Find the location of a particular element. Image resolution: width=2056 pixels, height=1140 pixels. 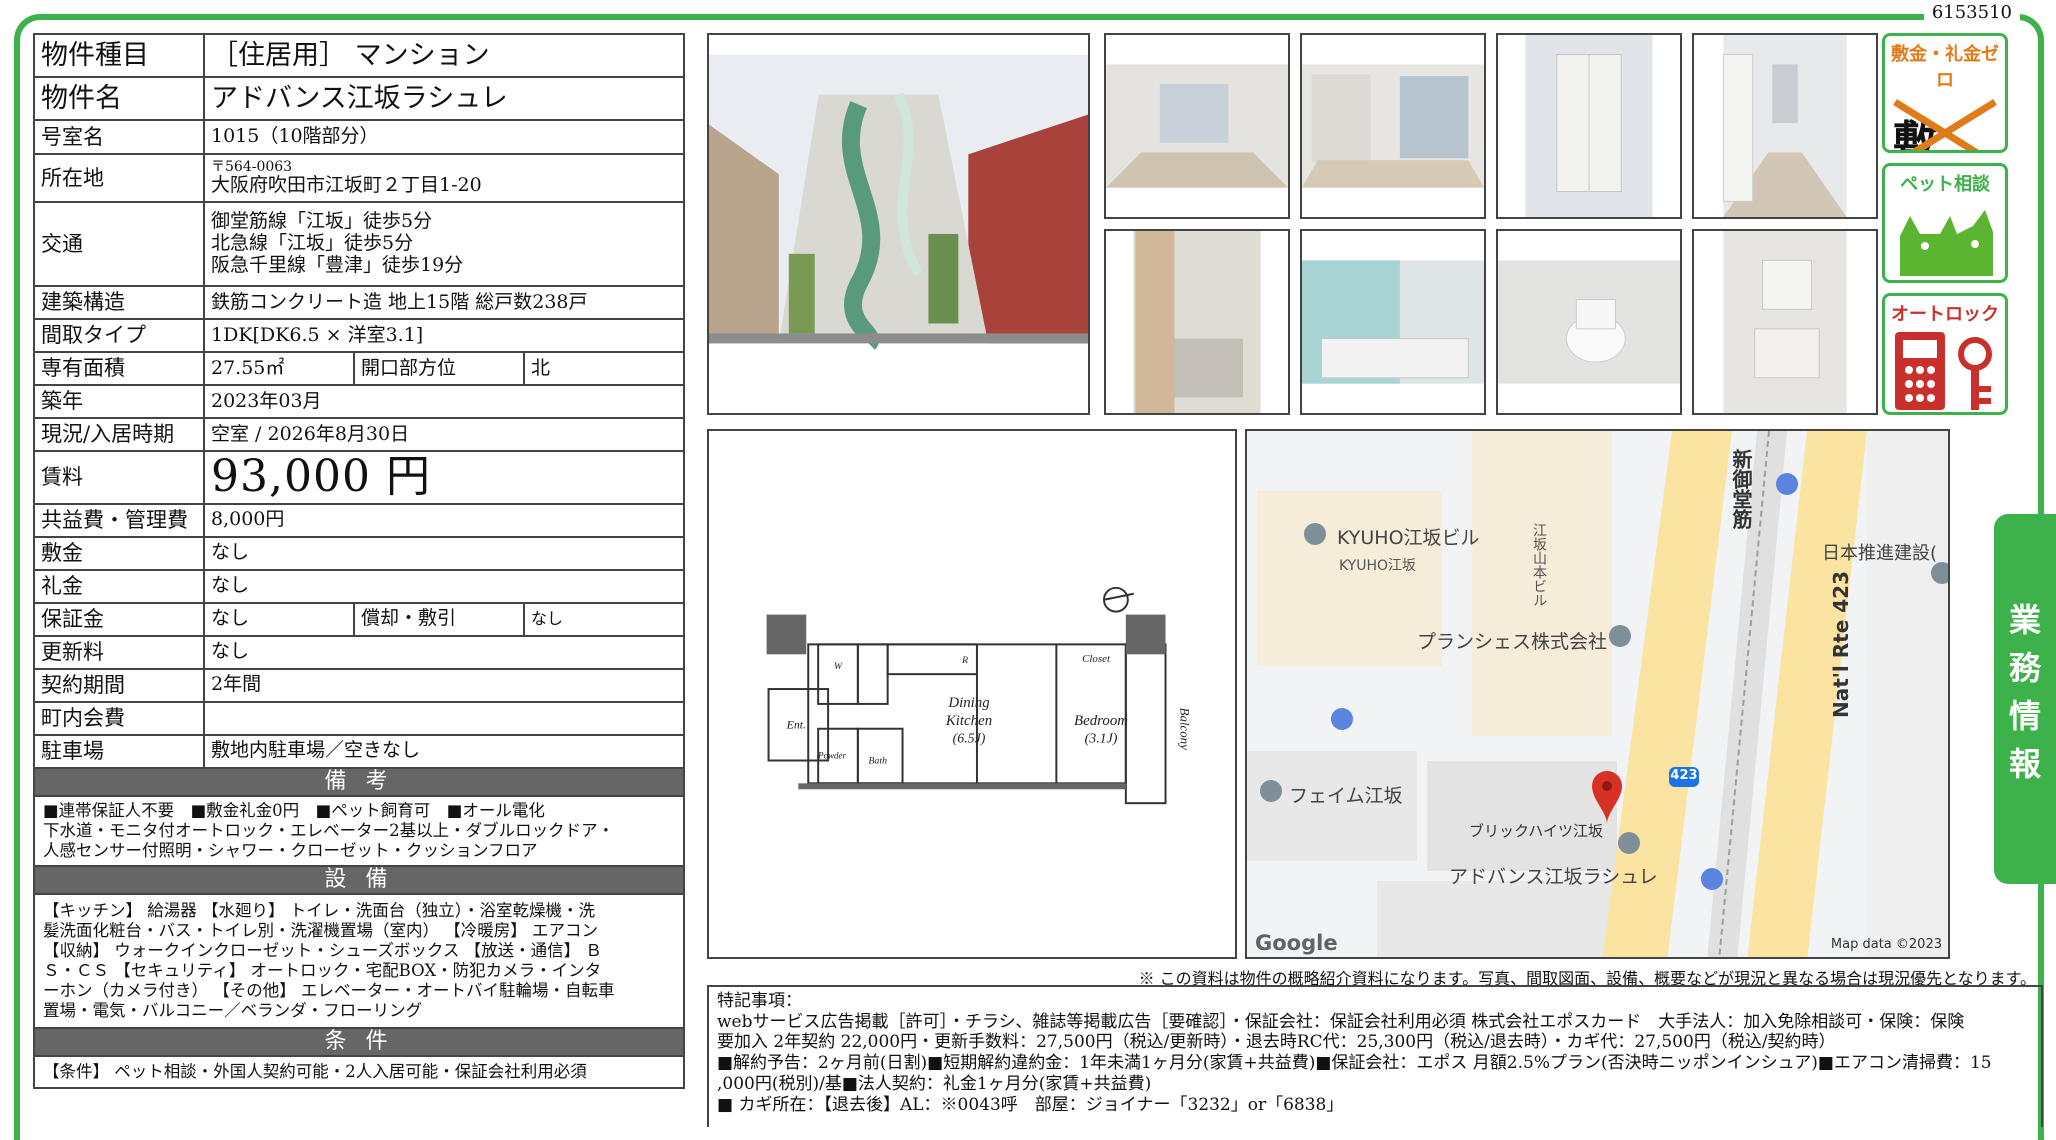

town-fee-label: 町内会費 is located at coordinates (119, 718).